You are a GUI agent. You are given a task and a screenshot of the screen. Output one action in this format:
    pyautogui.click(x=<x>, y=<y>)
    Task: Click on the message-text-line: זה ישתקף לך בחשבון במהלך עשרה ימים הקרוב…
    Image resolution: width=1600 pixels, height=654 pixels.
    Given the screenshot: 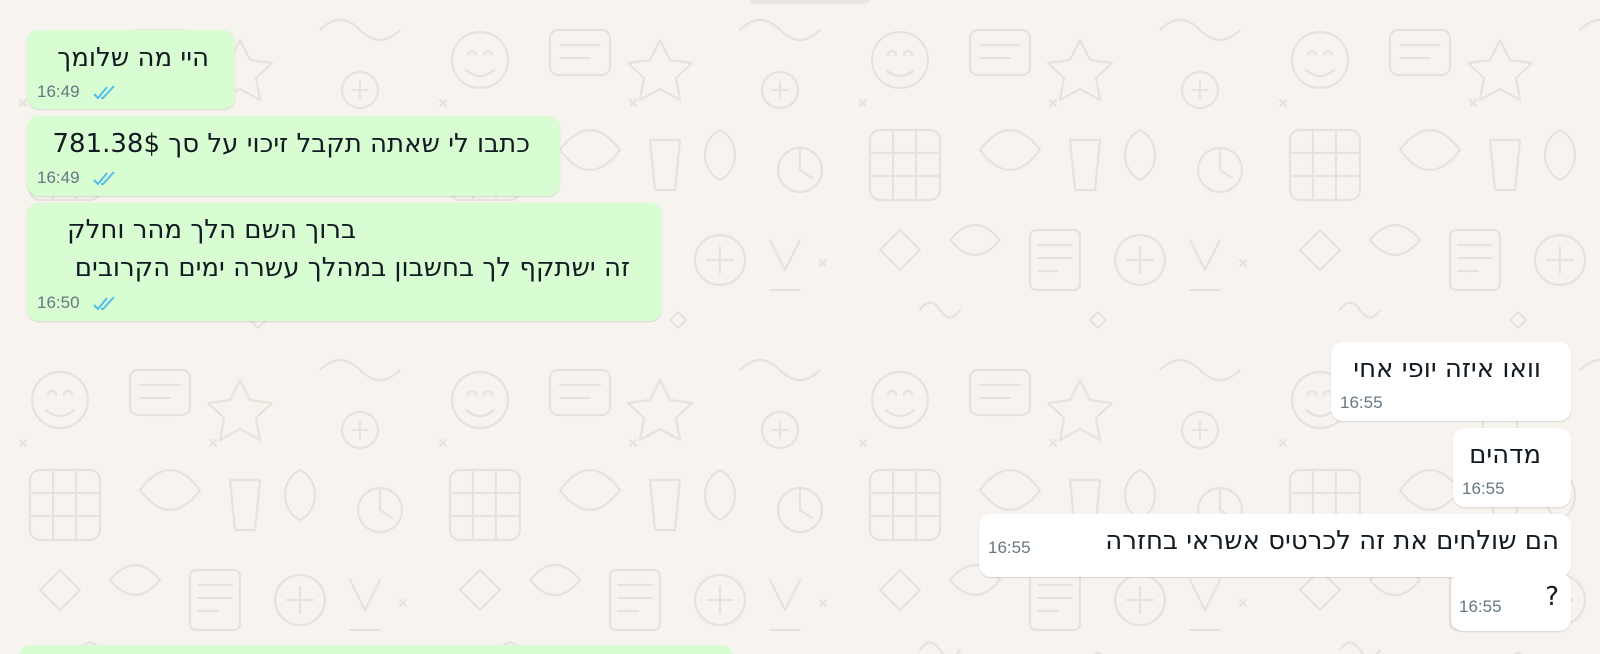 What is the action you would take?
    pyautogui.click(x=352, y=268)
    